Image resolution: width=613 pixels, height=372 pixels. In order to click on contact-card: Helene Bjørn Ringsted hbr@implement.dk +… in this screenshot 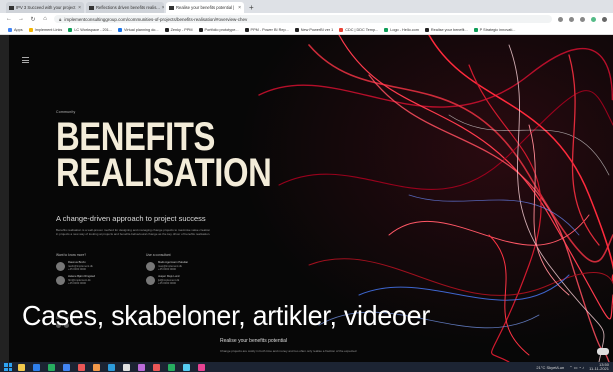, I will do `click(96, 280)`.